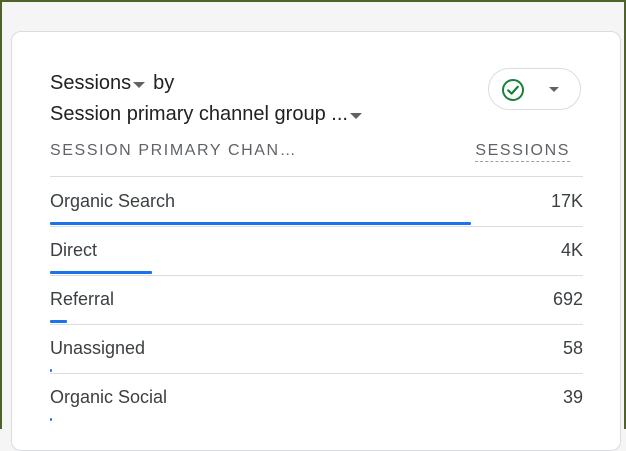 This screenshot has height=451, width=626. I want to click on row-label: Organic Social, so click(109, 397).